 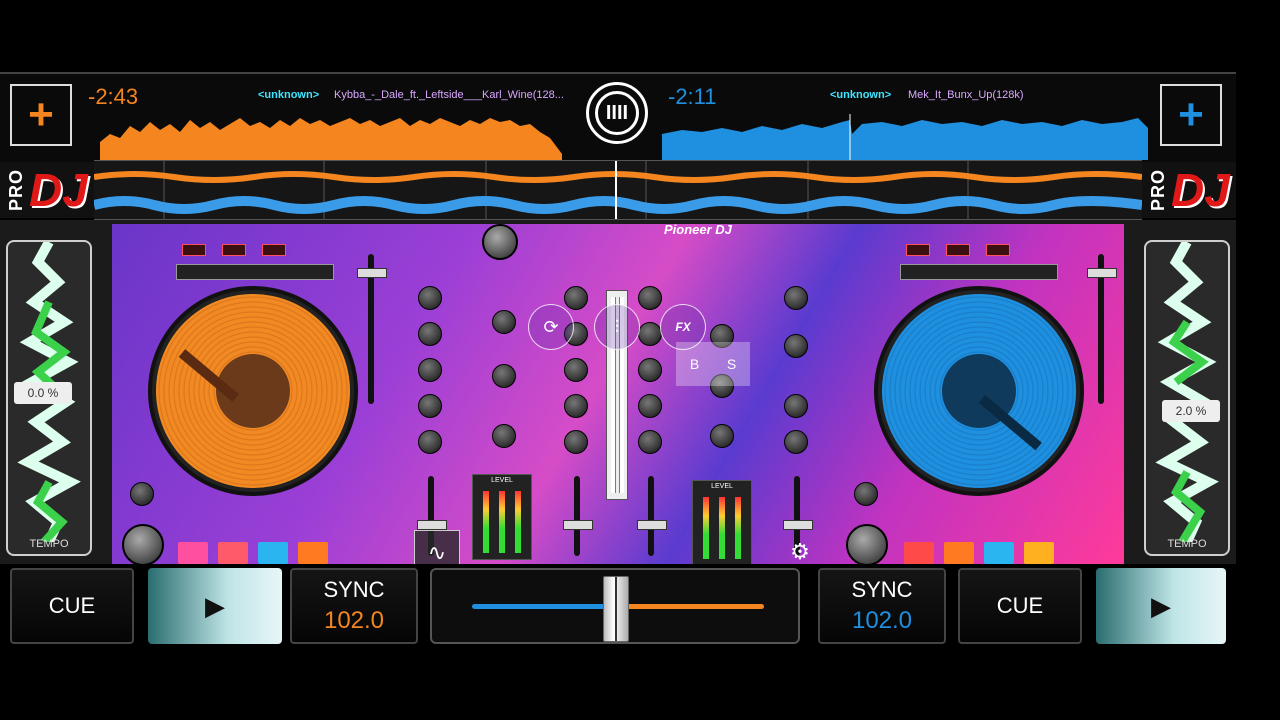 I want to click on menu-logo-icon: IIII, so click(x=617, y=113).